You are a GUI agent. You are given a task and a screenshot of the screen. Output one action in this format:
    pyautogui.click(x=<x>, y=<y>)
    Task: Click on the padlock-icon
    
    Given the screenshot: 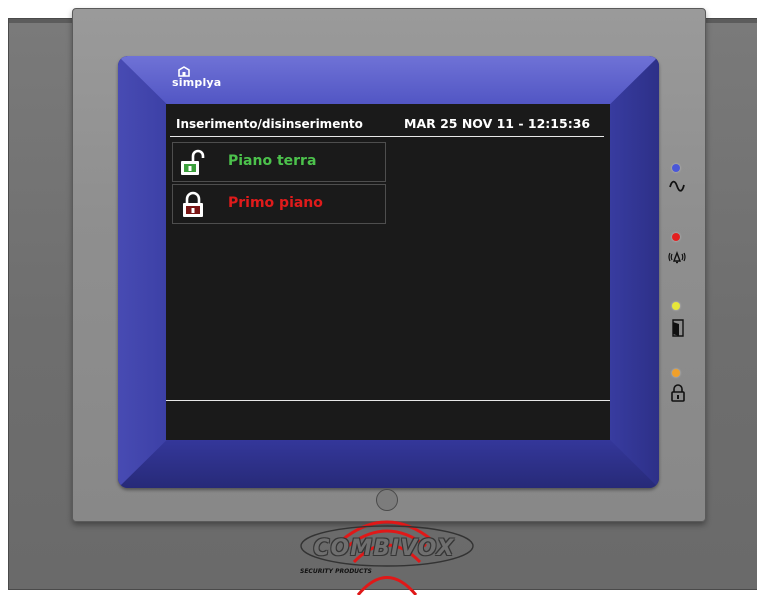 What is the action you would take?
    pyautogui.click(x=678, y=393)
    